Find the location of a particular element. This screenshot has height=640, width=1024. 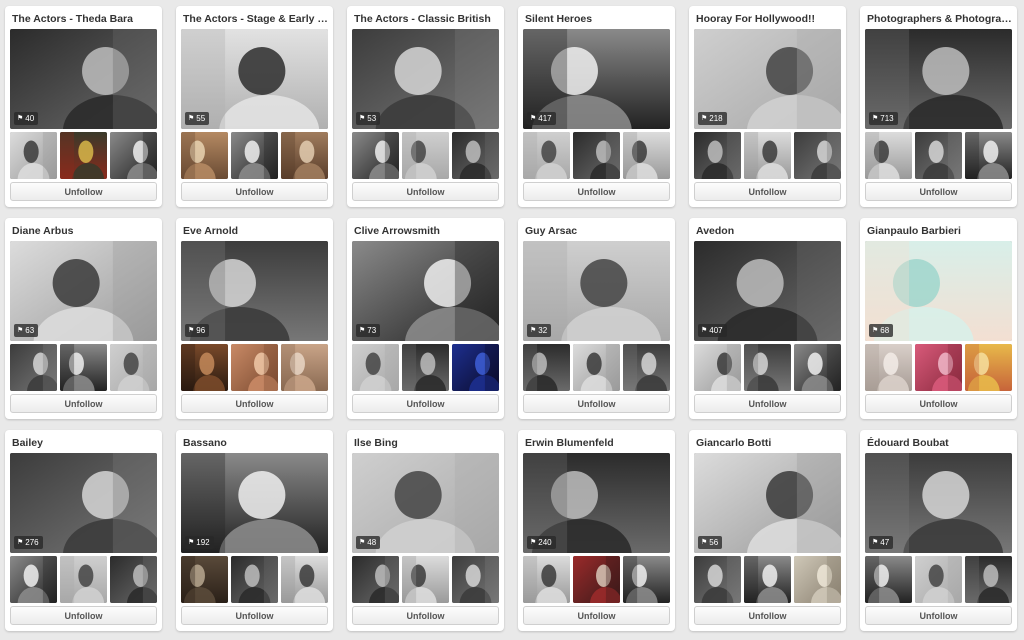

board-card: Gianpaulo Barbieri ⚑ 68 Unfollow is located at coordinates (938, 318).